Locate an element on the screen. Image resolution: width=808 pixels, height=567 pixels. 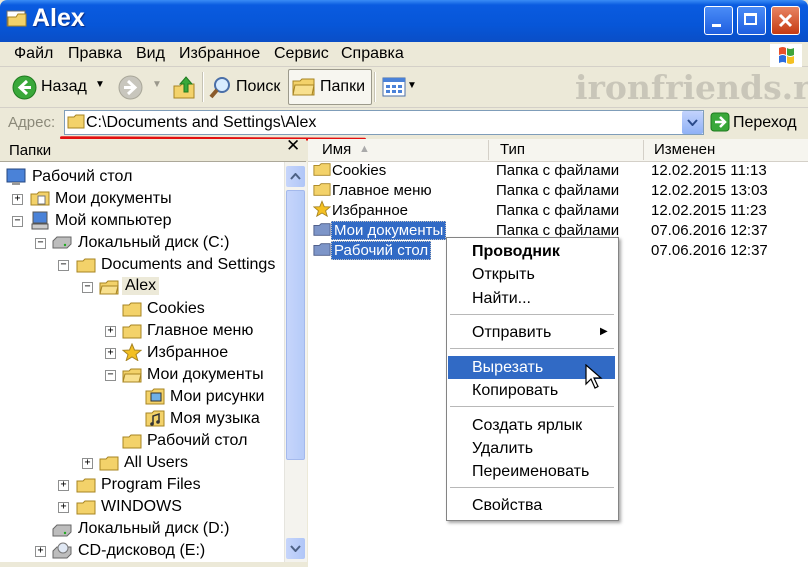
row-name: Главное меню is located at coordinates (382, 190).